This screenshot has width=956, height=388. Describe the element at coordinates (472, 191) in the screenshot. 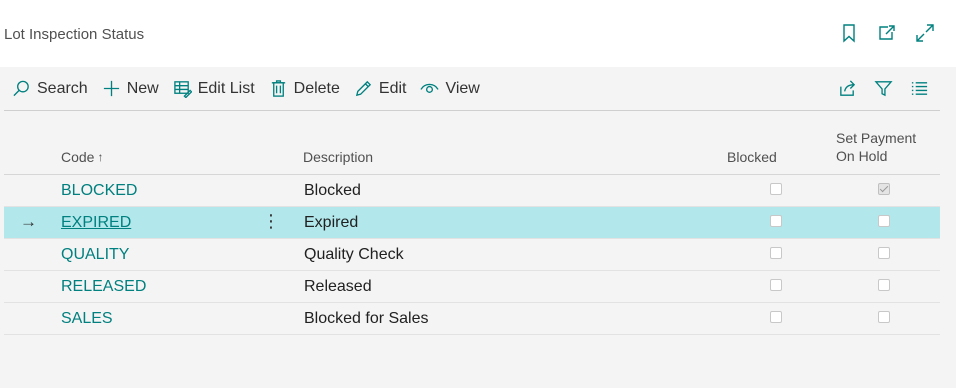

I see `table-row: BLOCKED Blocked` at that location.